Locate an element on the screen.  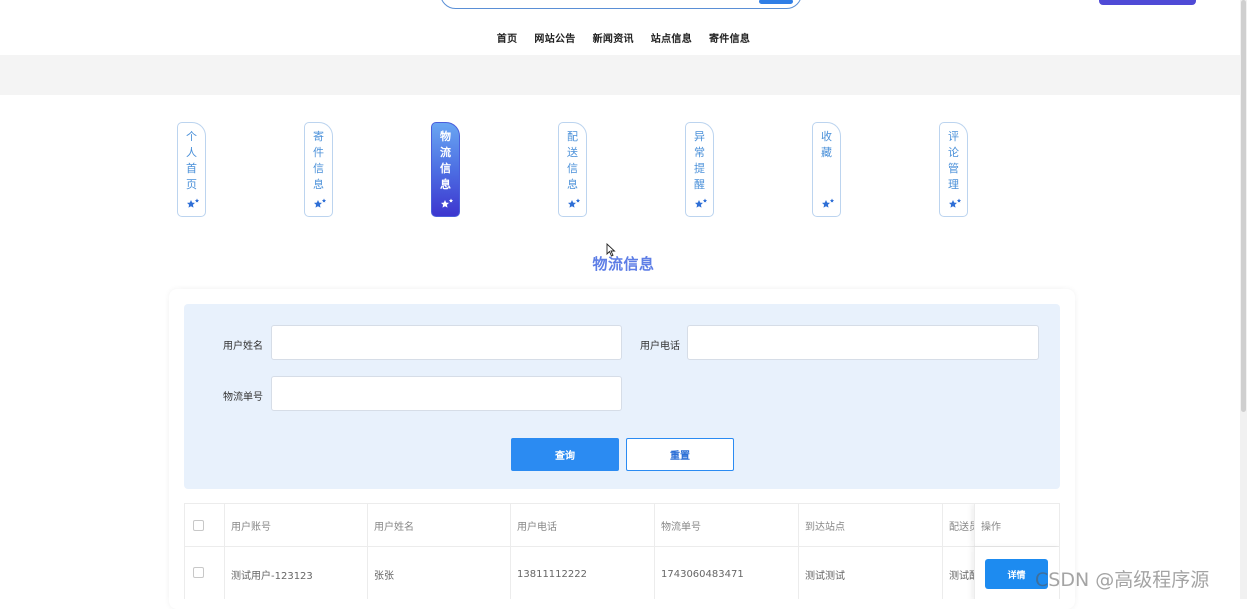
tab-label-char: 藏 is located at coordinates (826, 152).